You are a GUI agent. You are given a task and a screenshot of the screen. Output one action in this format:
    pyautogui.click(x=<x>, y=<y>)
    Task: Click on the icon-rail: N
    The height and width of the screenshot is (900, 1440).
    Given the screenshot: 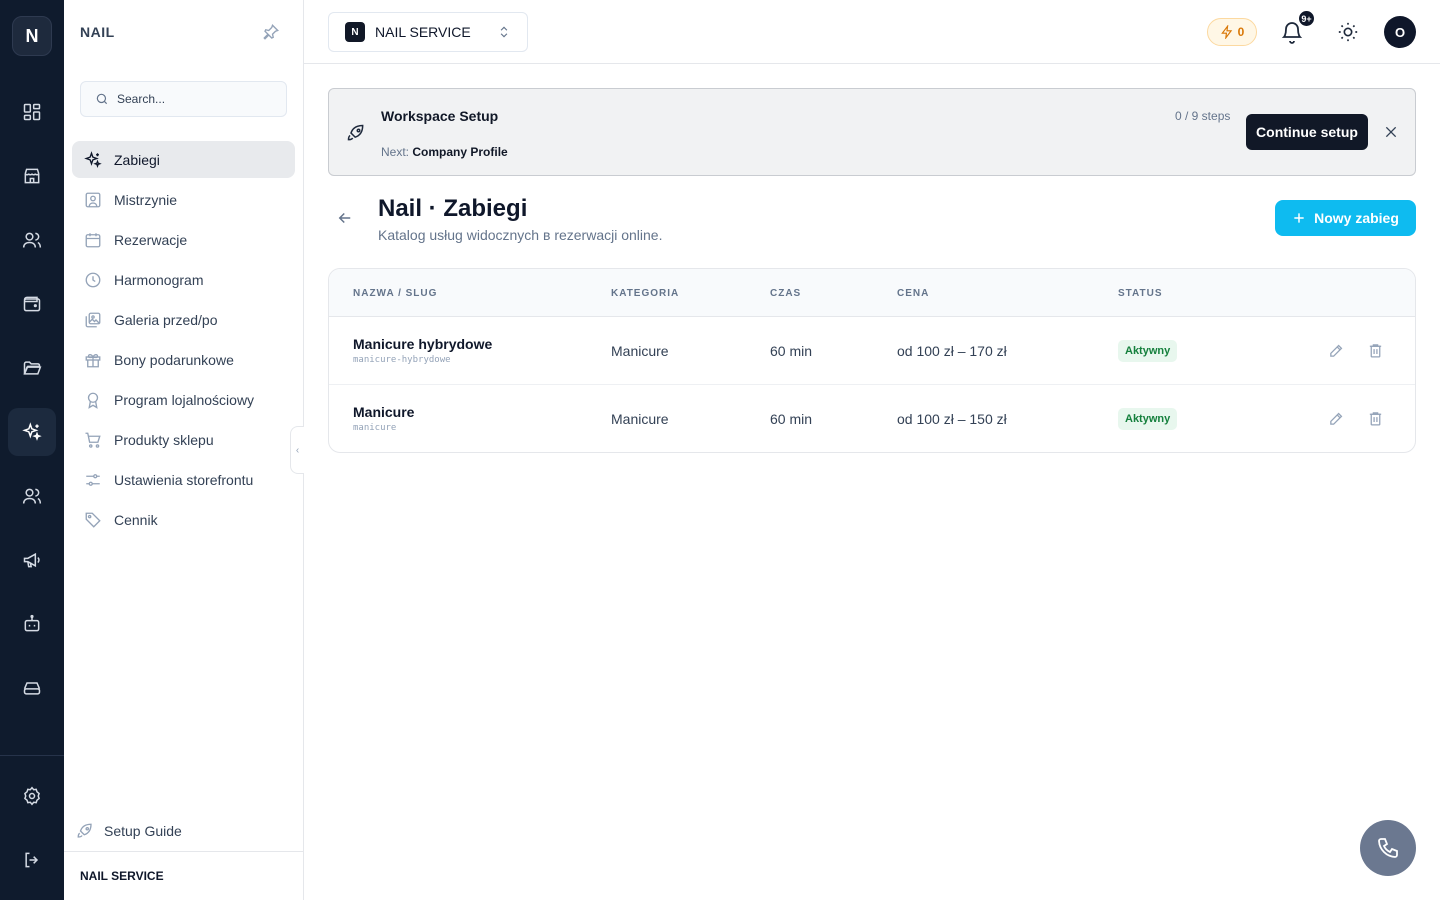 What is the action you would take?
    pyautogui.click(x=32, y=450)
    